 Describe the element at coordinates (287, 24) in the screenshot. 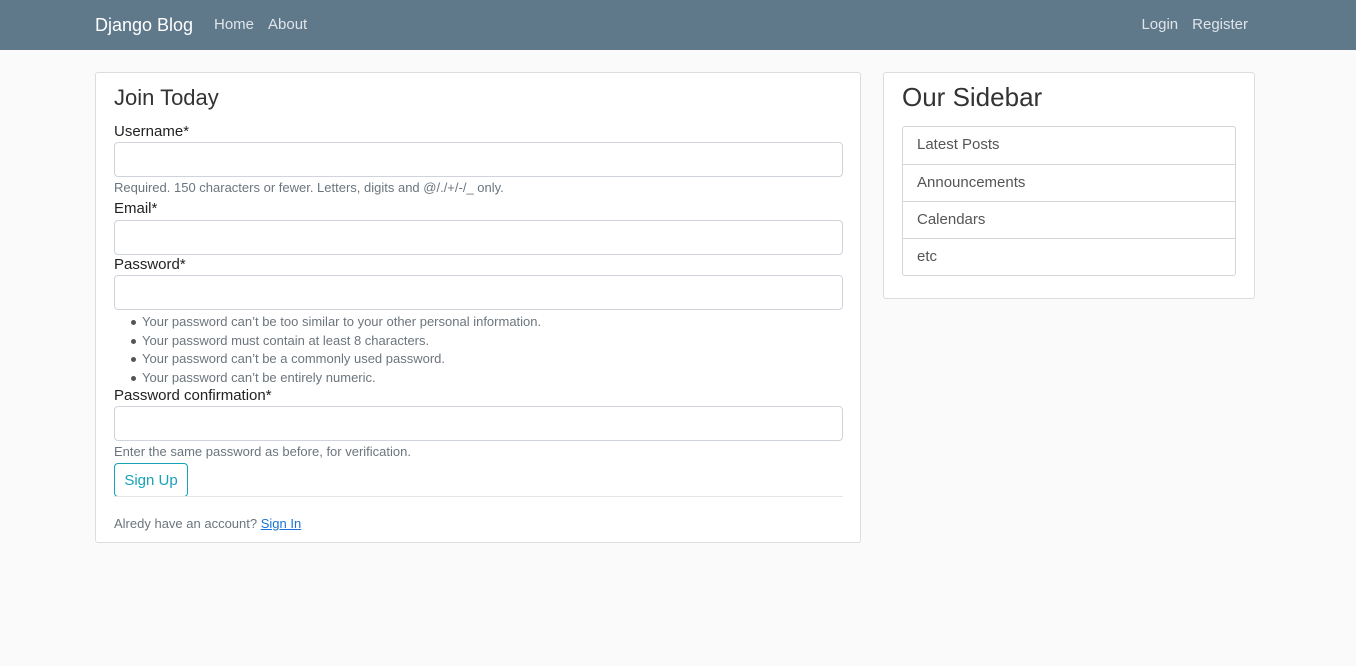

I see `nav-about-link: About` at that location.